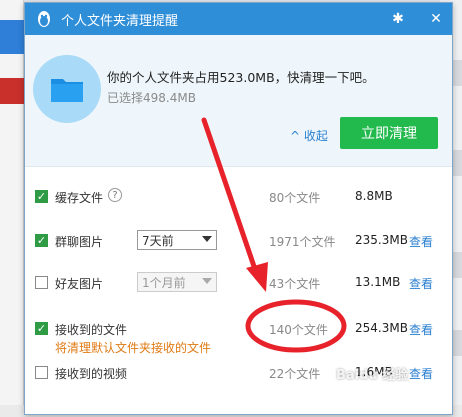  What do you see at coordinates (79, 284) in the screenshot?
I see `row-label: 好友图片` at bounding box center [79, 284].